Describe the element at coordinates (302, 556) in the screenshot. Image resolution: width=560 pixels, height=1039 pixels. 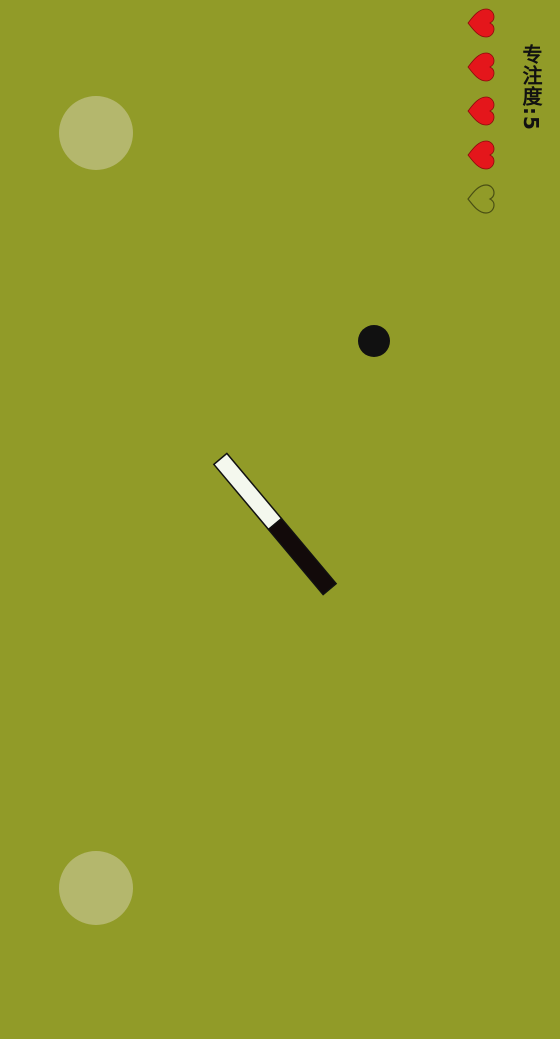
I see `stick-dark-half` at that location.